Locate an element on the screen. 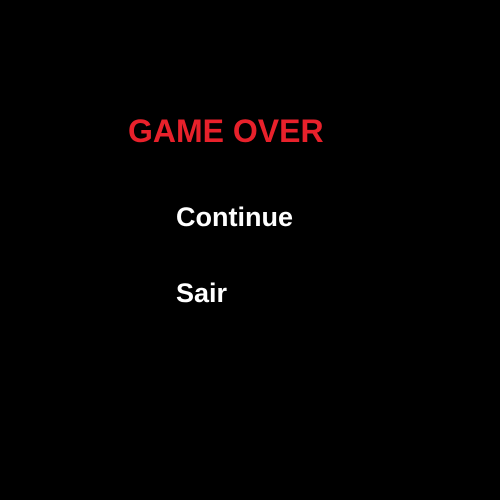  continue-button: Continue is located at coordinates (234, 217).